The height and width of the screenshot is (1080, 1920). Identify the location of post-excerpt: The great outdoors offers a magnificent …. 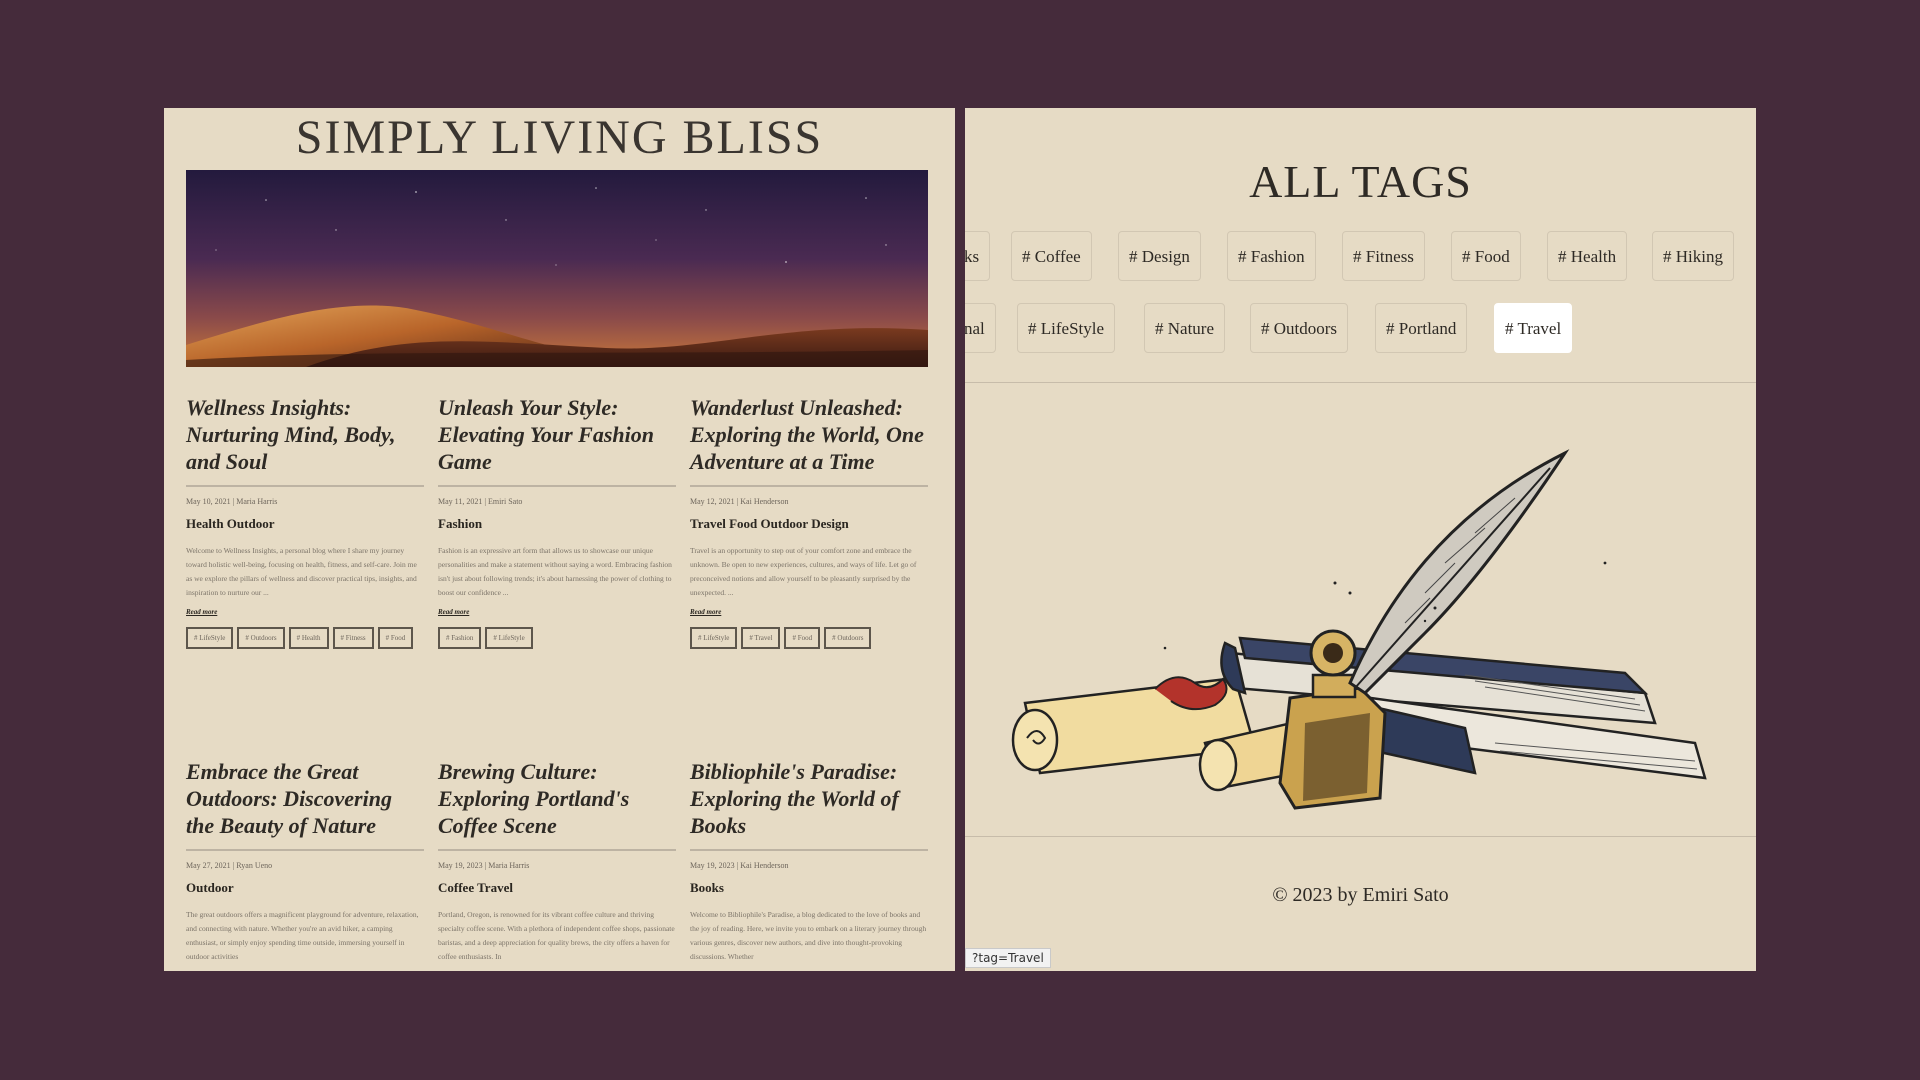
(302, 935).